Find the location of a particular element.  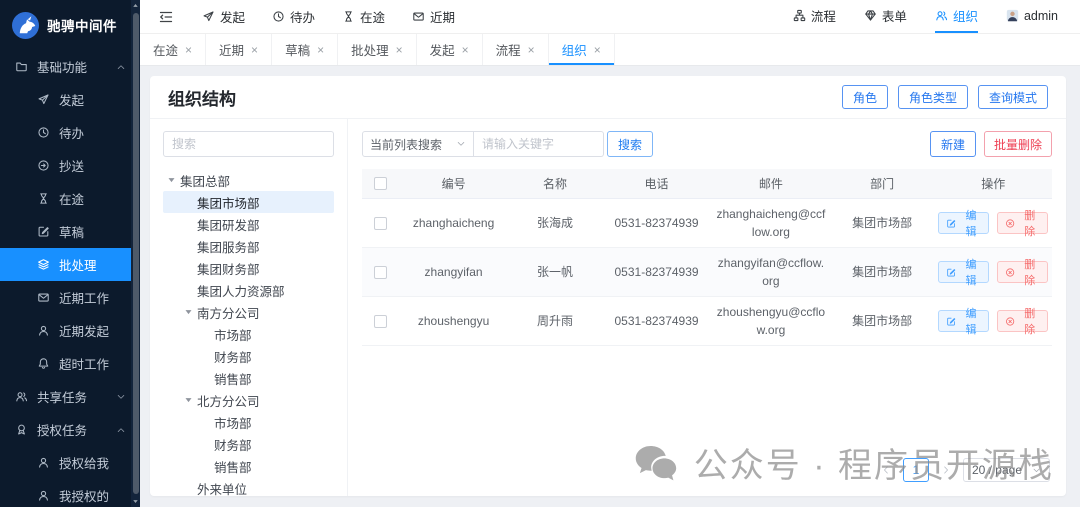

next-page-button is located at coordinates (946, 470).